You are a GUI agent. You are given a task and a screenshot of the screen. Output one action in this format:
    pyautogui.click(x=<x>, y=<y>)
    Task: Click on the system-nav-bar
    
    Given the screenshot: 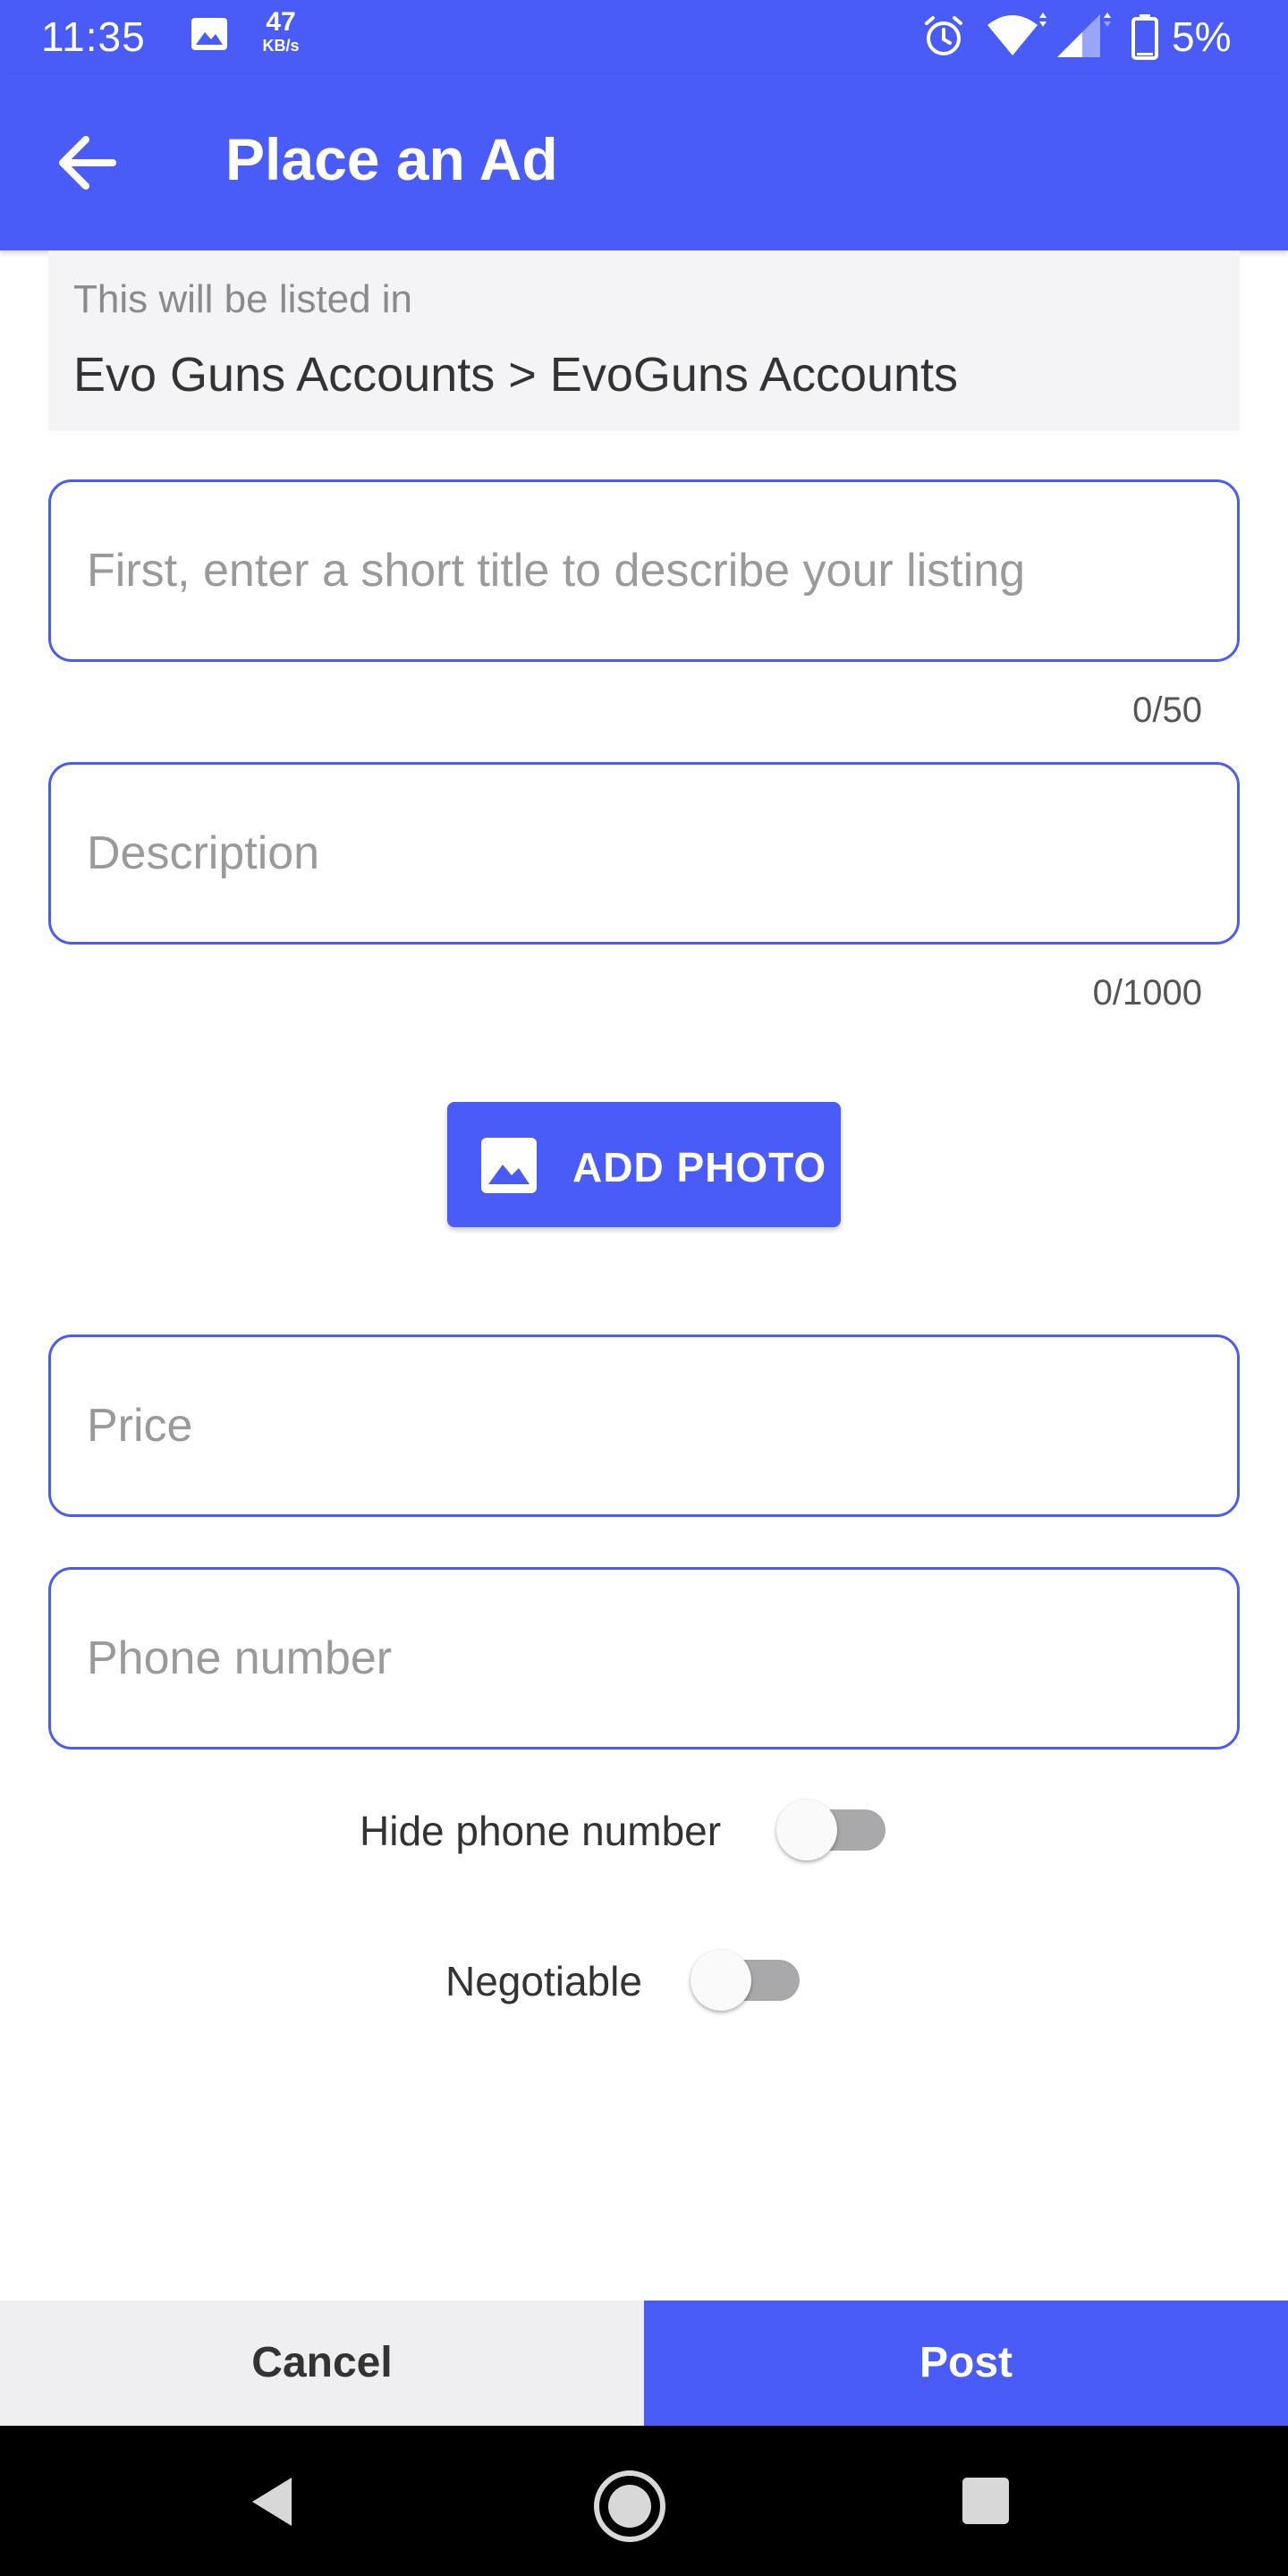 What is the action you would take?
    pyautogui.click(x=644, y=2501)
    